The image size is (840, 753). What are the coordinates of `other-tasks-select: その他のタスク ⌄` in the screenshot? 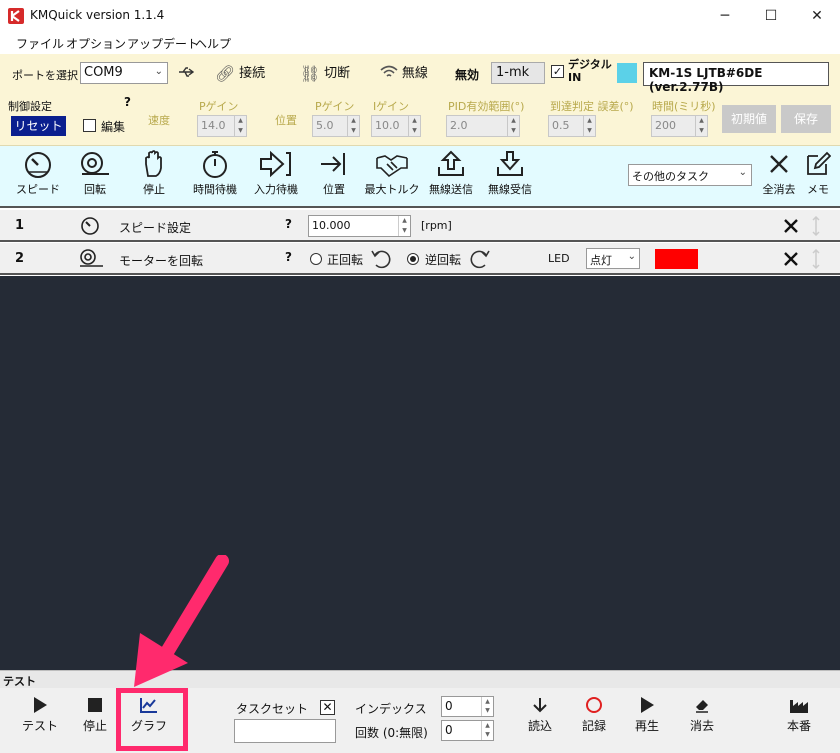 It's located at (690, 175).